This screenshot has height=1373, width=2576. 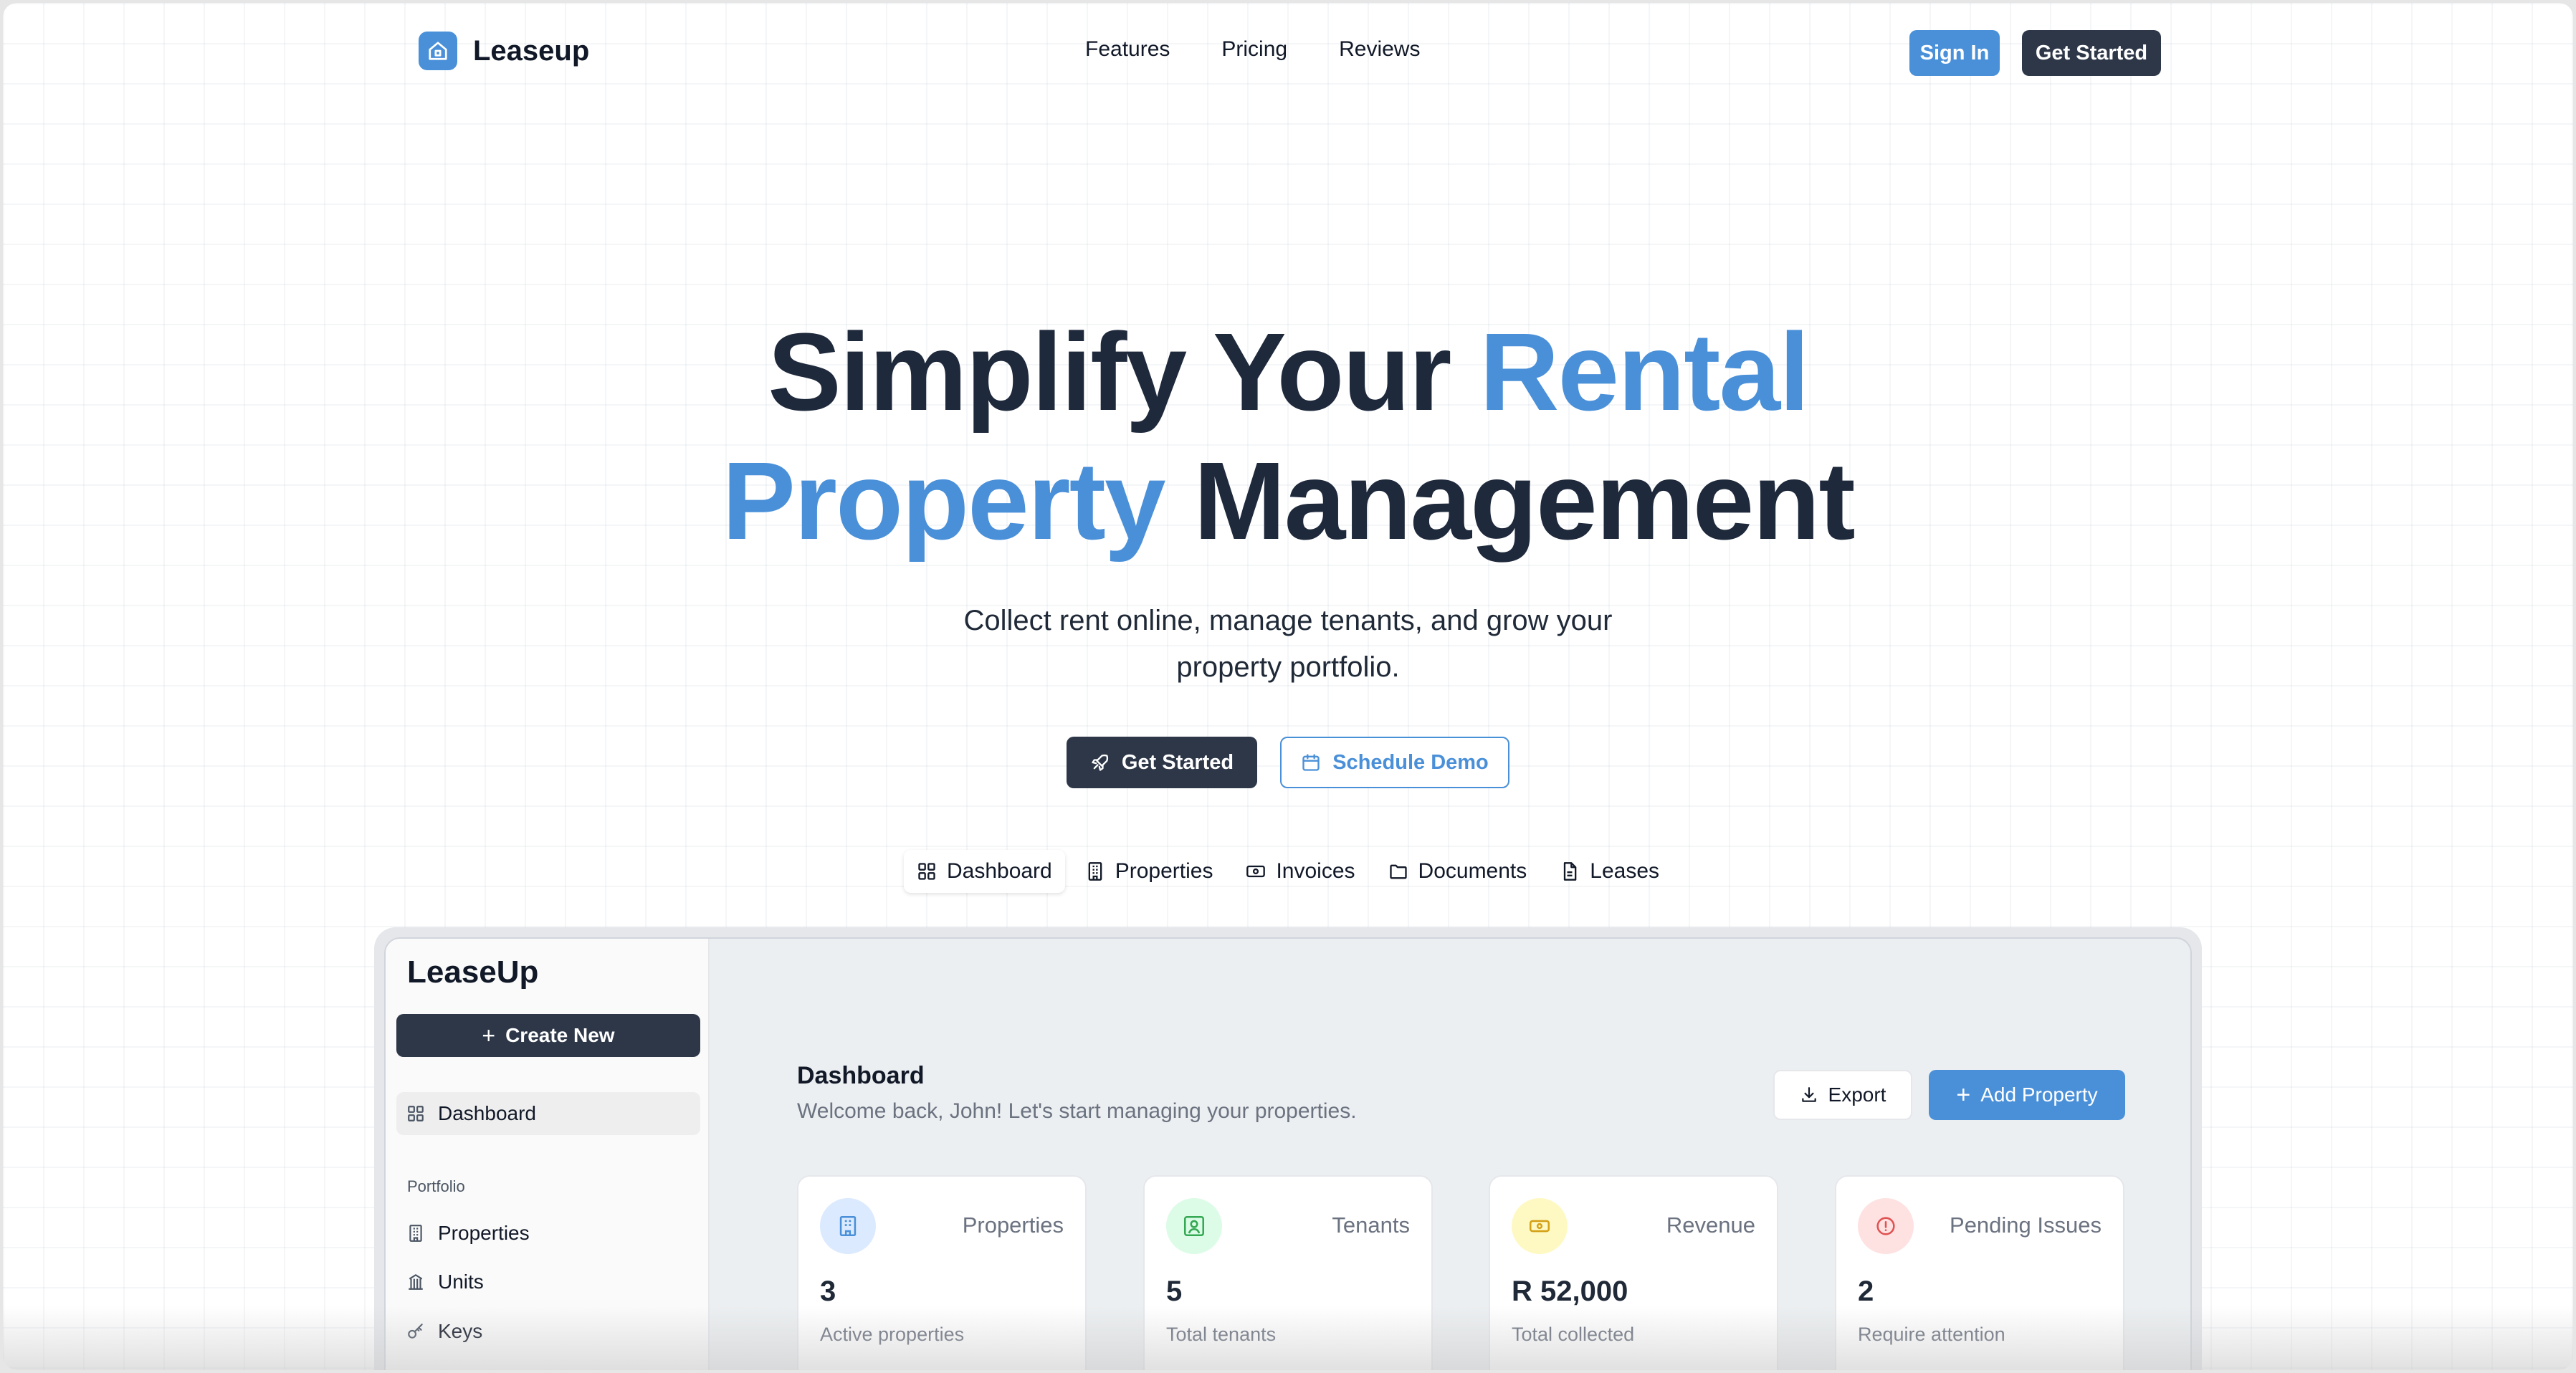 I want to click on folder-icon, so click(x=1398, y=872).